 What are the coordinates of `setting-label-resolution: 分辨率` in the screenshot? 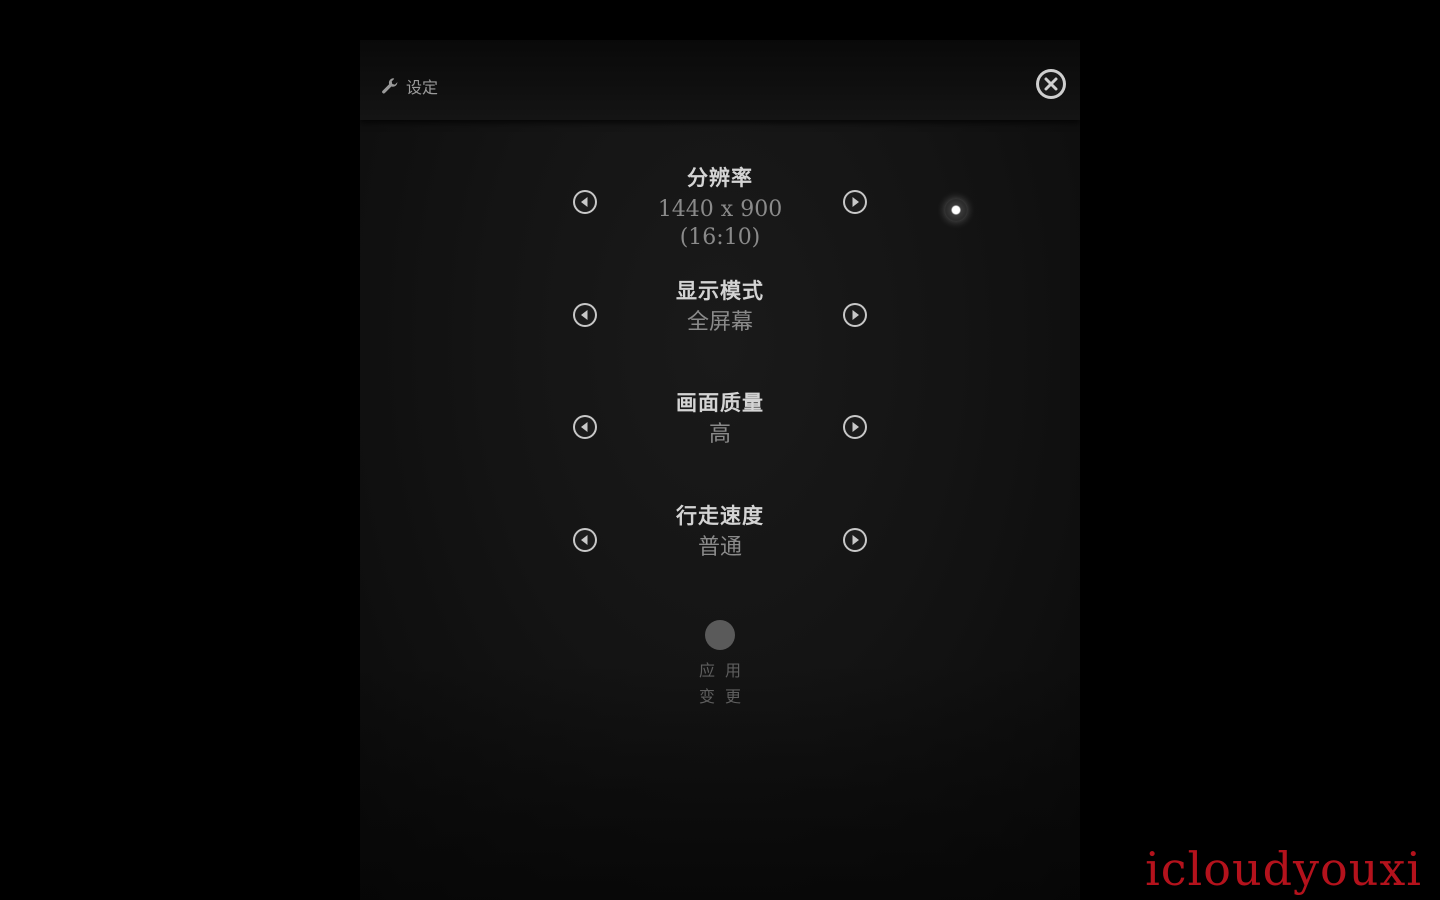 It's located at (720, 177).